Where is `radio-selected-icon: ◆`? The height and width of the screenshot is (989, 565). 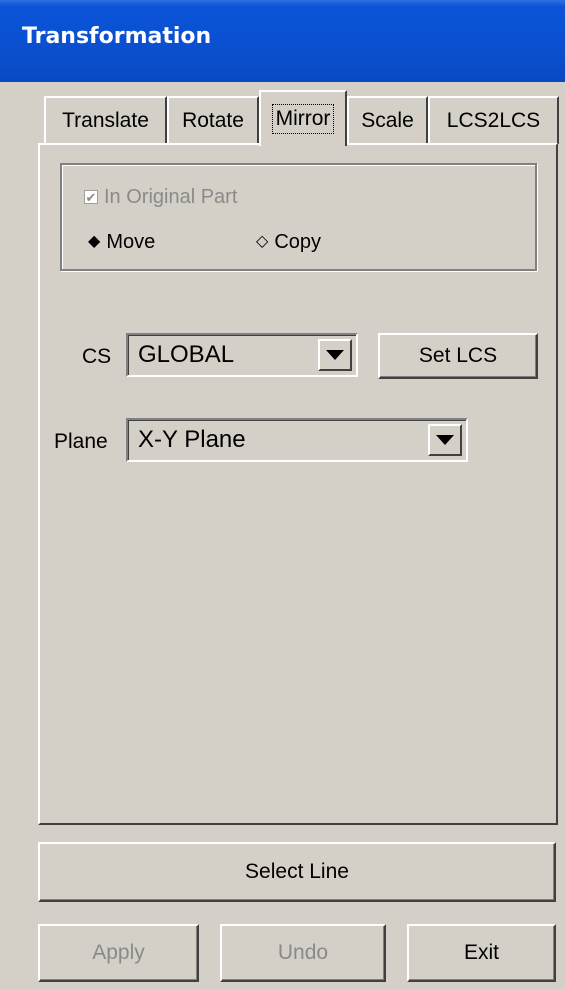 radio-selected-icon: ◆ is located at coordinates (94, 241).